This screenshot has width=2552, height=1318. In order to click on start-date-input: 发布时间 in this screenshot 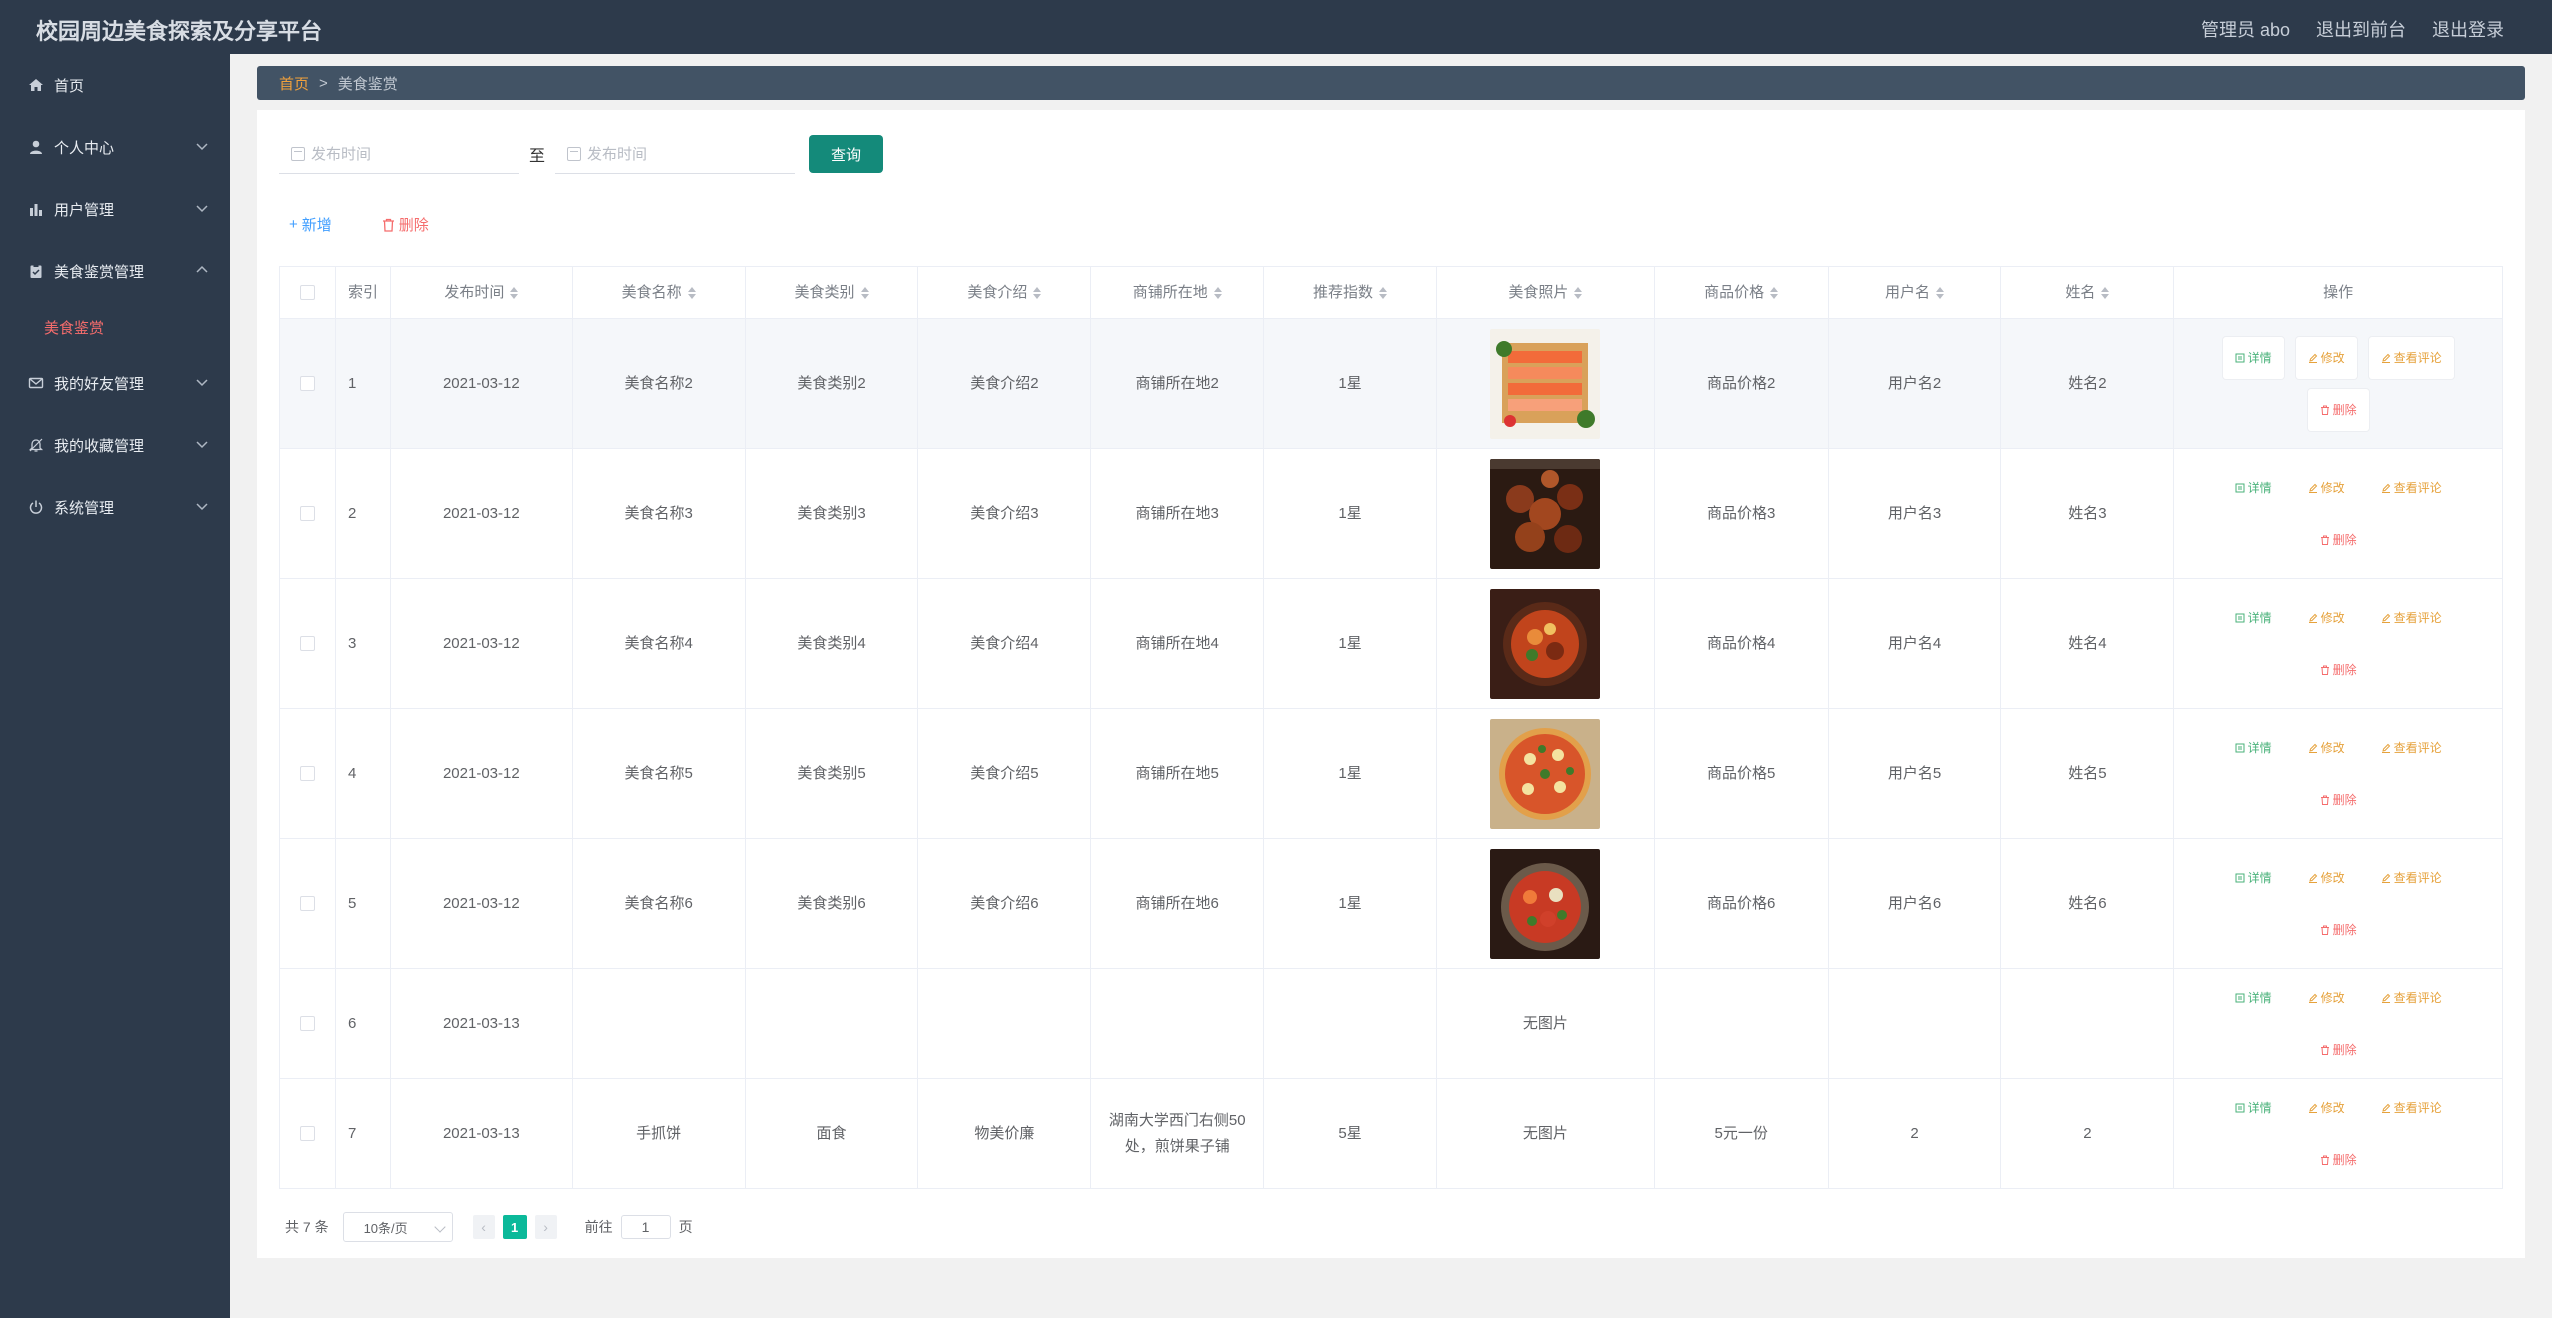, I will do `click(399, 154)`.